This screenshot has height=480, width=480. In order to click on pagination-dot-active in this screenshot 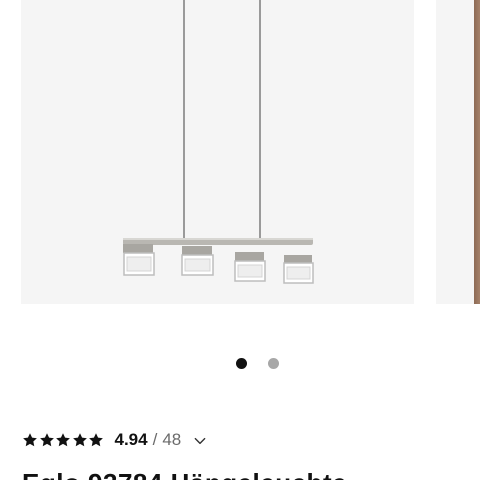, I will do `click(241, 363)`.